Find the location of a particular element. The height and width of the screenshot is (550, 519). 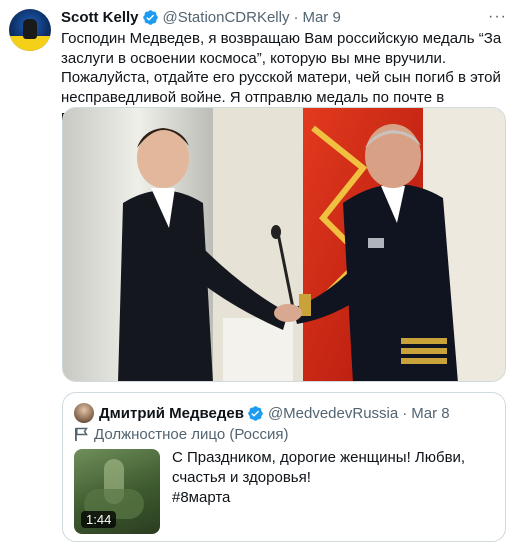

tweet-header: Scott Kelly @StationCDRKelly · Mar 9 is located at coordinates (201, 17).